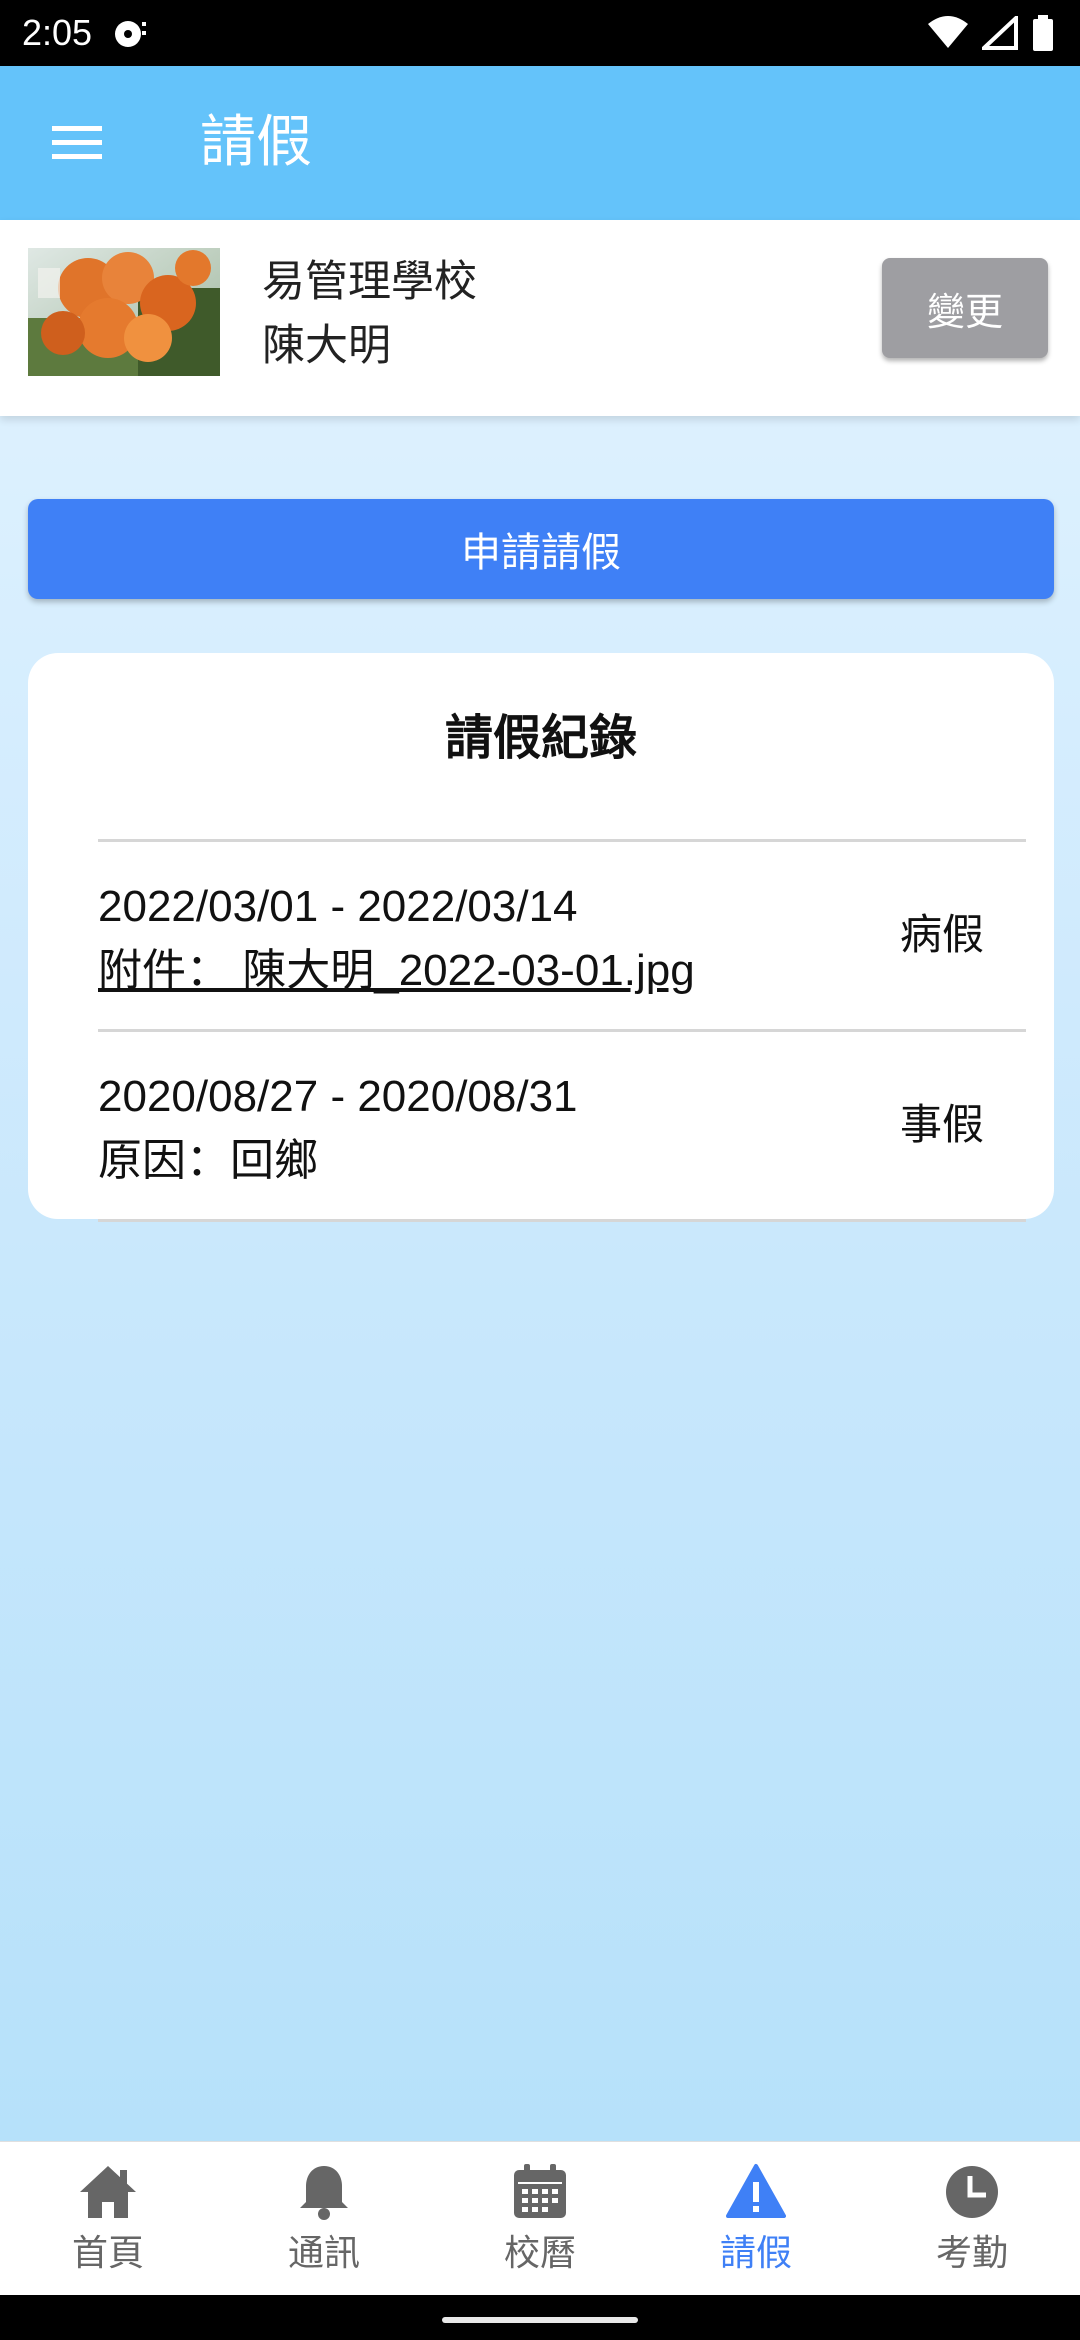  Describe the element at coordinates (965, 308) in the screenshot. I see `change-button: 變更` at that location.